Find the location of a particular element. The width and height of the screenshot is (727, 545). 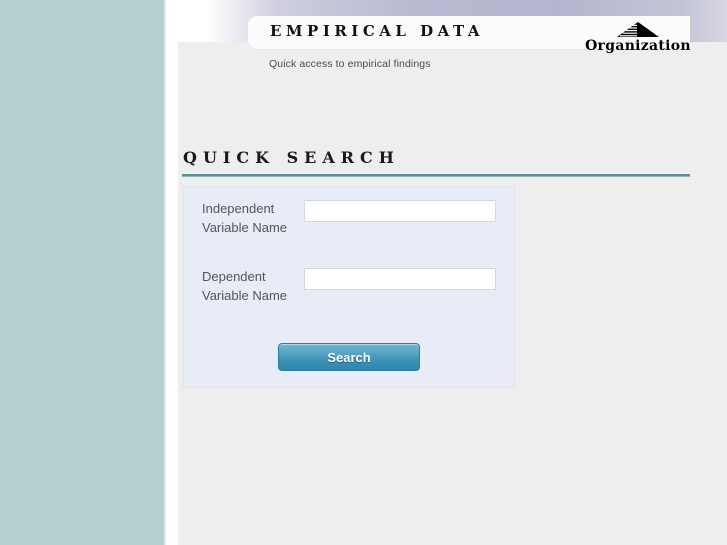

dependent-variable-label: Dependent Variable Name is located at coordinates (245, 286).